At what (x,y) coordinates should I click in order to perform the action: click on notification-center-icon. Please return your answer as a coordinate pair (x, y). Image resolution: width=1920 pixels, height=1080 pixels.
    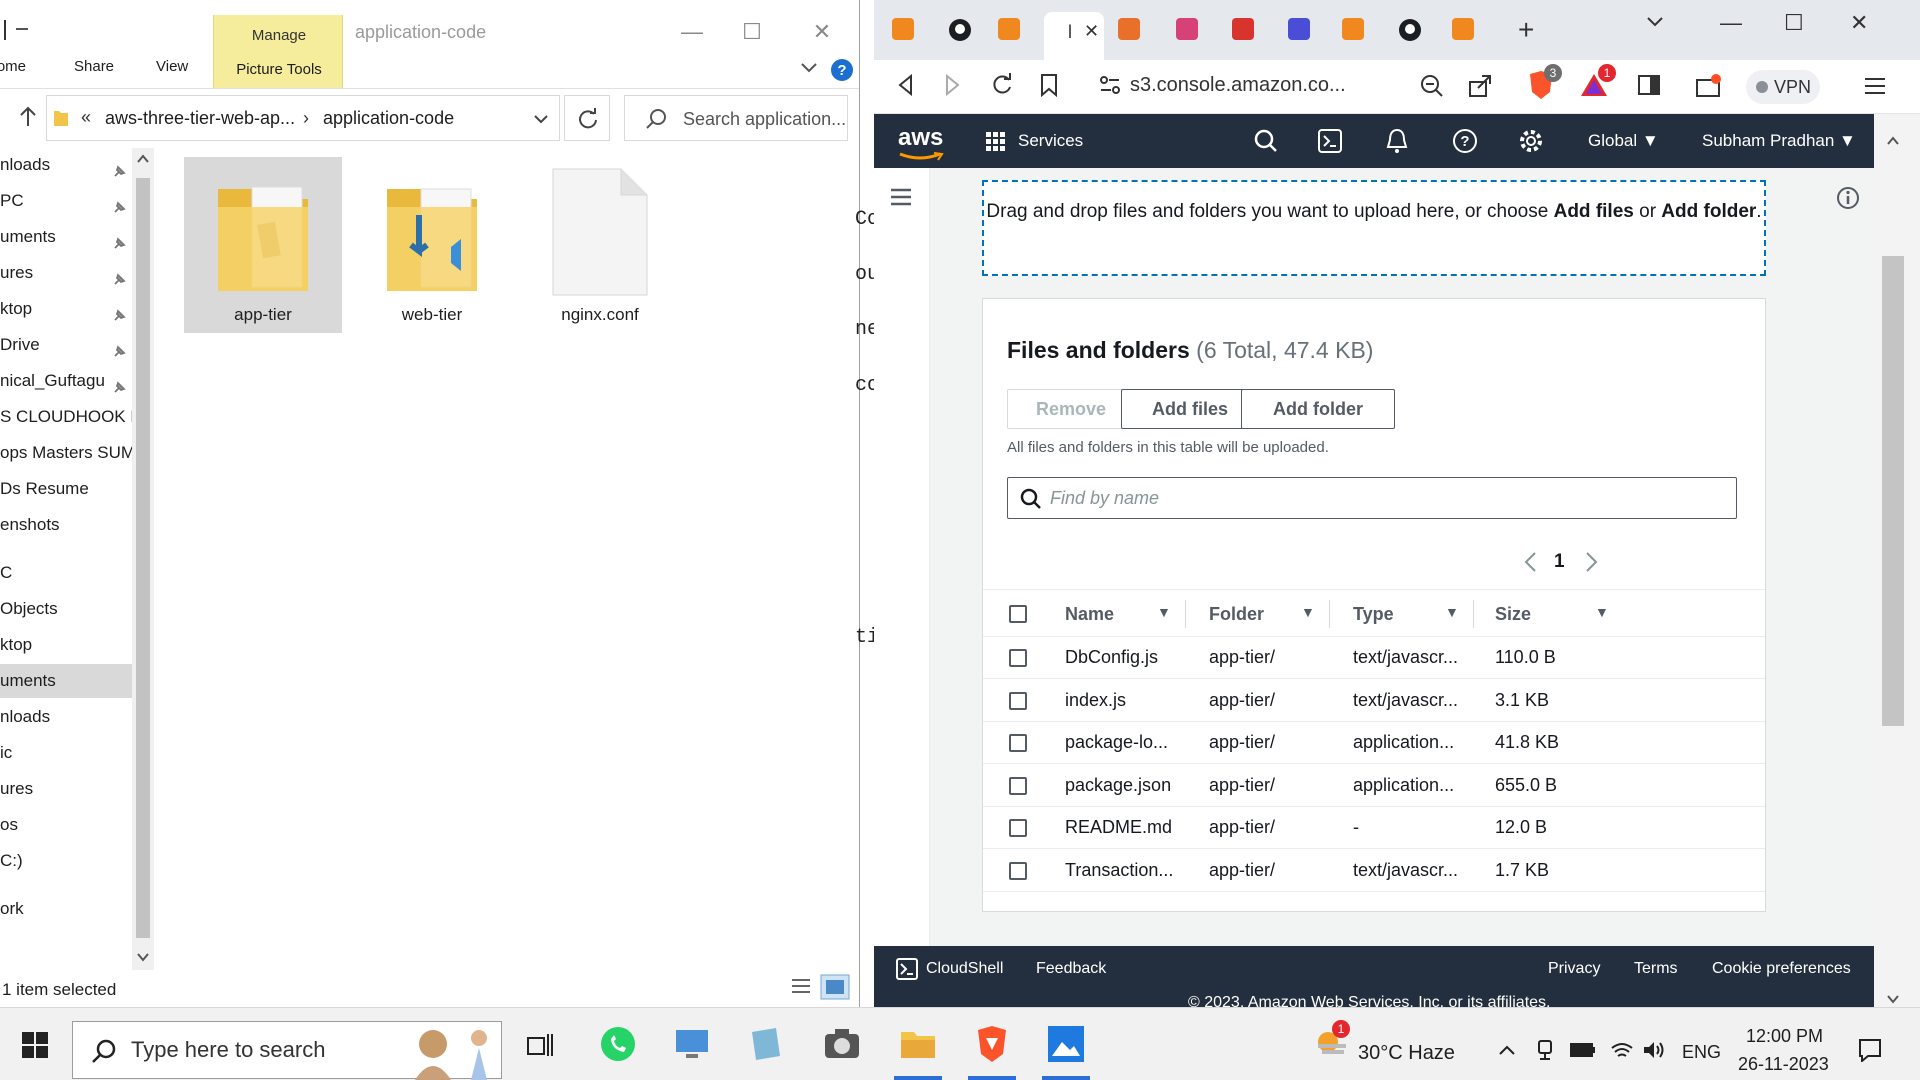
    Looking at the image, I should click on (1870, 1050).